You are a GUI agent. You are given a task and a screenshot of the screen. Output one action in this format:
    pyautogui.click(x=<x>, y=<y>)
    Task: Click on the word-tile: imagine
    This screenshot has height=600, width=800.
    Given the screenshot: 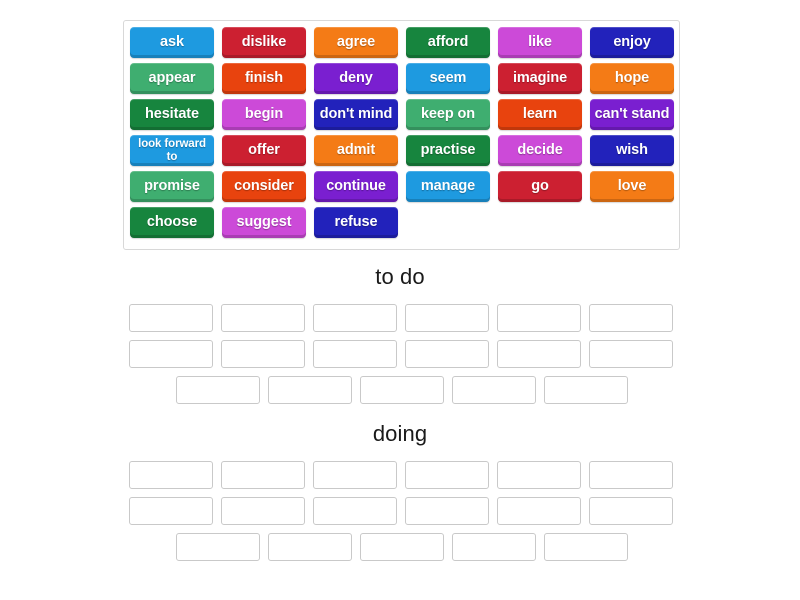 What is the action you would take?
    pyautogui.click(x=540, y=78)
    